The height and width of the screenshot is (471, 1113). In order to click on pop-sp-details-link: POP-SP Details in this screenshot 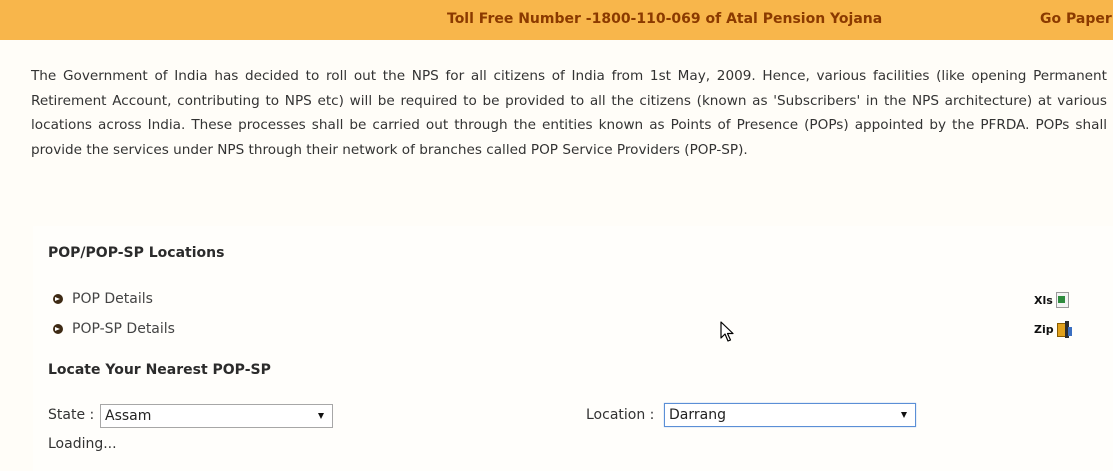, I will do `click(114, 329)`.